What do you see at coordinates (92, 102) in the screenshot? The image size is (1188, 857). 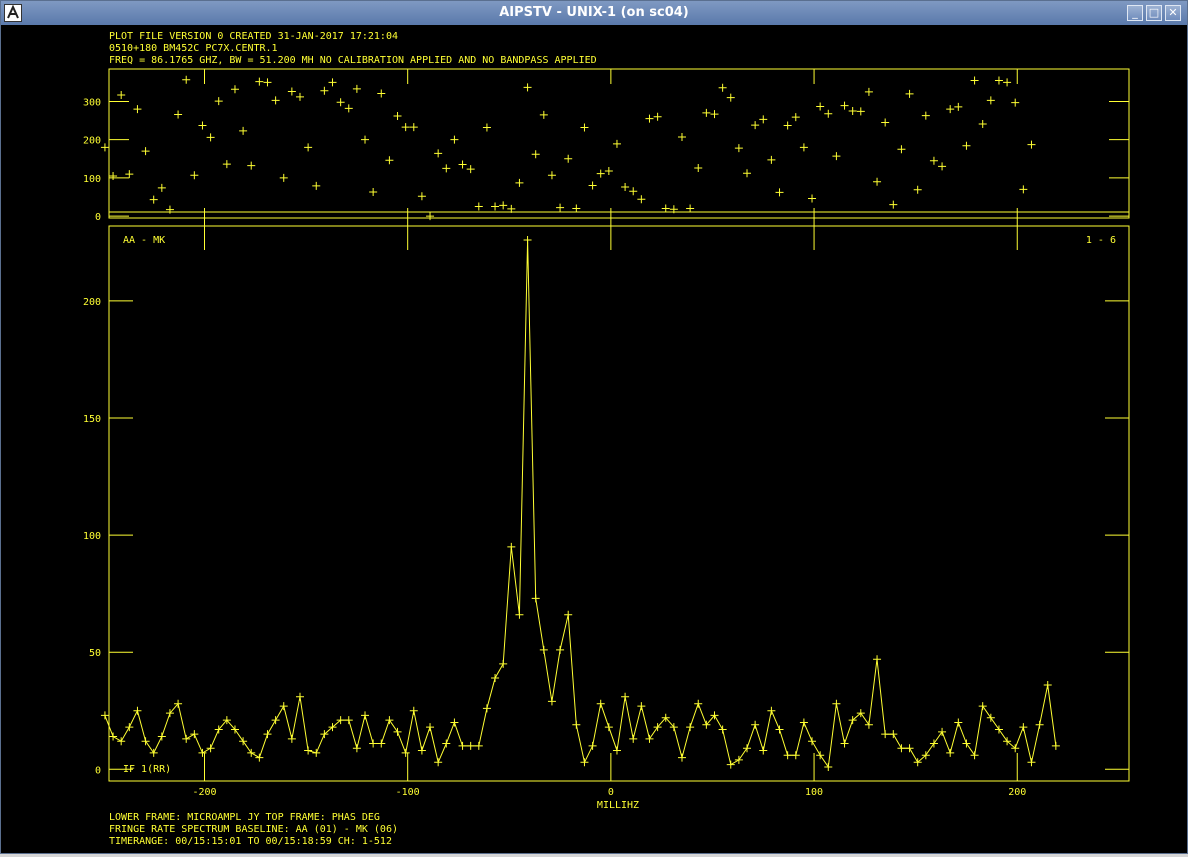 I see `top-y-tick-label: 300` at bounding box center [92, 102].